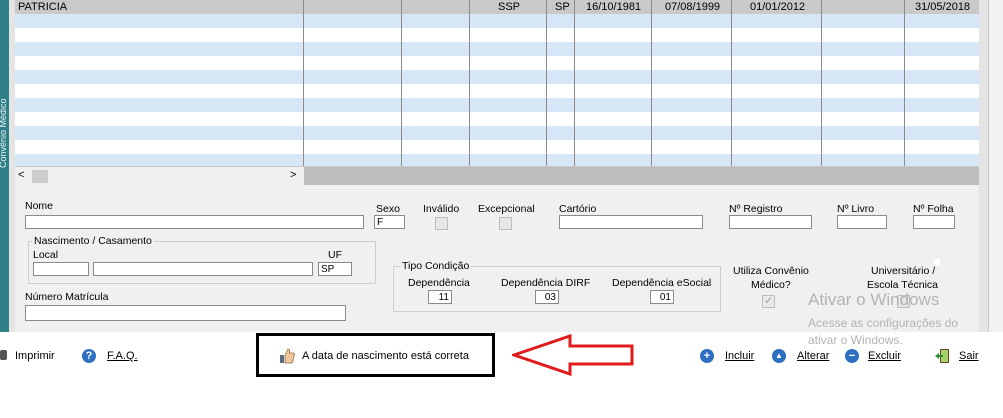  I want to click on dependencia-input: 11, so click(440, 297).